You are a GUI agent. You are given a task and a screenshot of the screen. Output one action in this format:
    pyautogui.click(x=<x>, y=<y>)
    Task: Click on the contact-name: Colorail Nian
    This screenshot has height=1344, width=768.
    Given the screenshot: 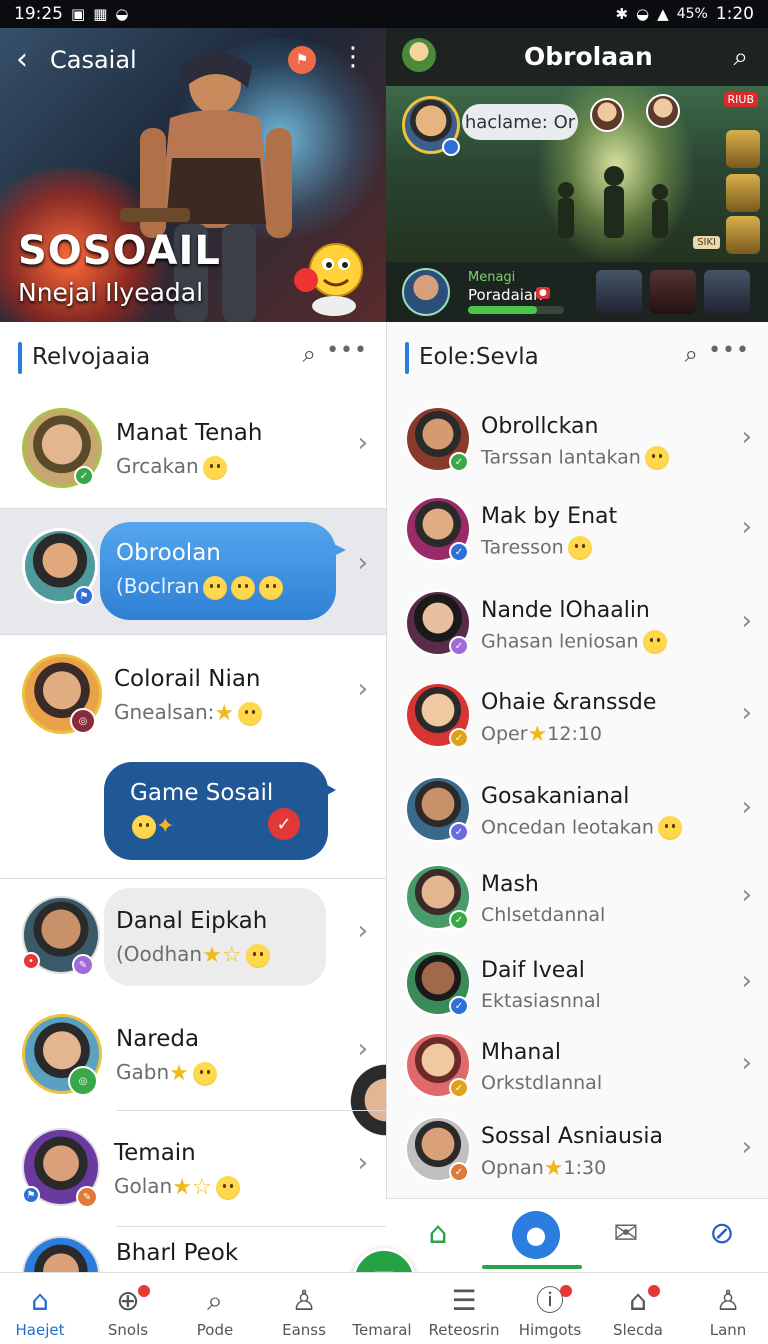 What is the action you would take?
    pyautogui.click(x=187, y=679)
    